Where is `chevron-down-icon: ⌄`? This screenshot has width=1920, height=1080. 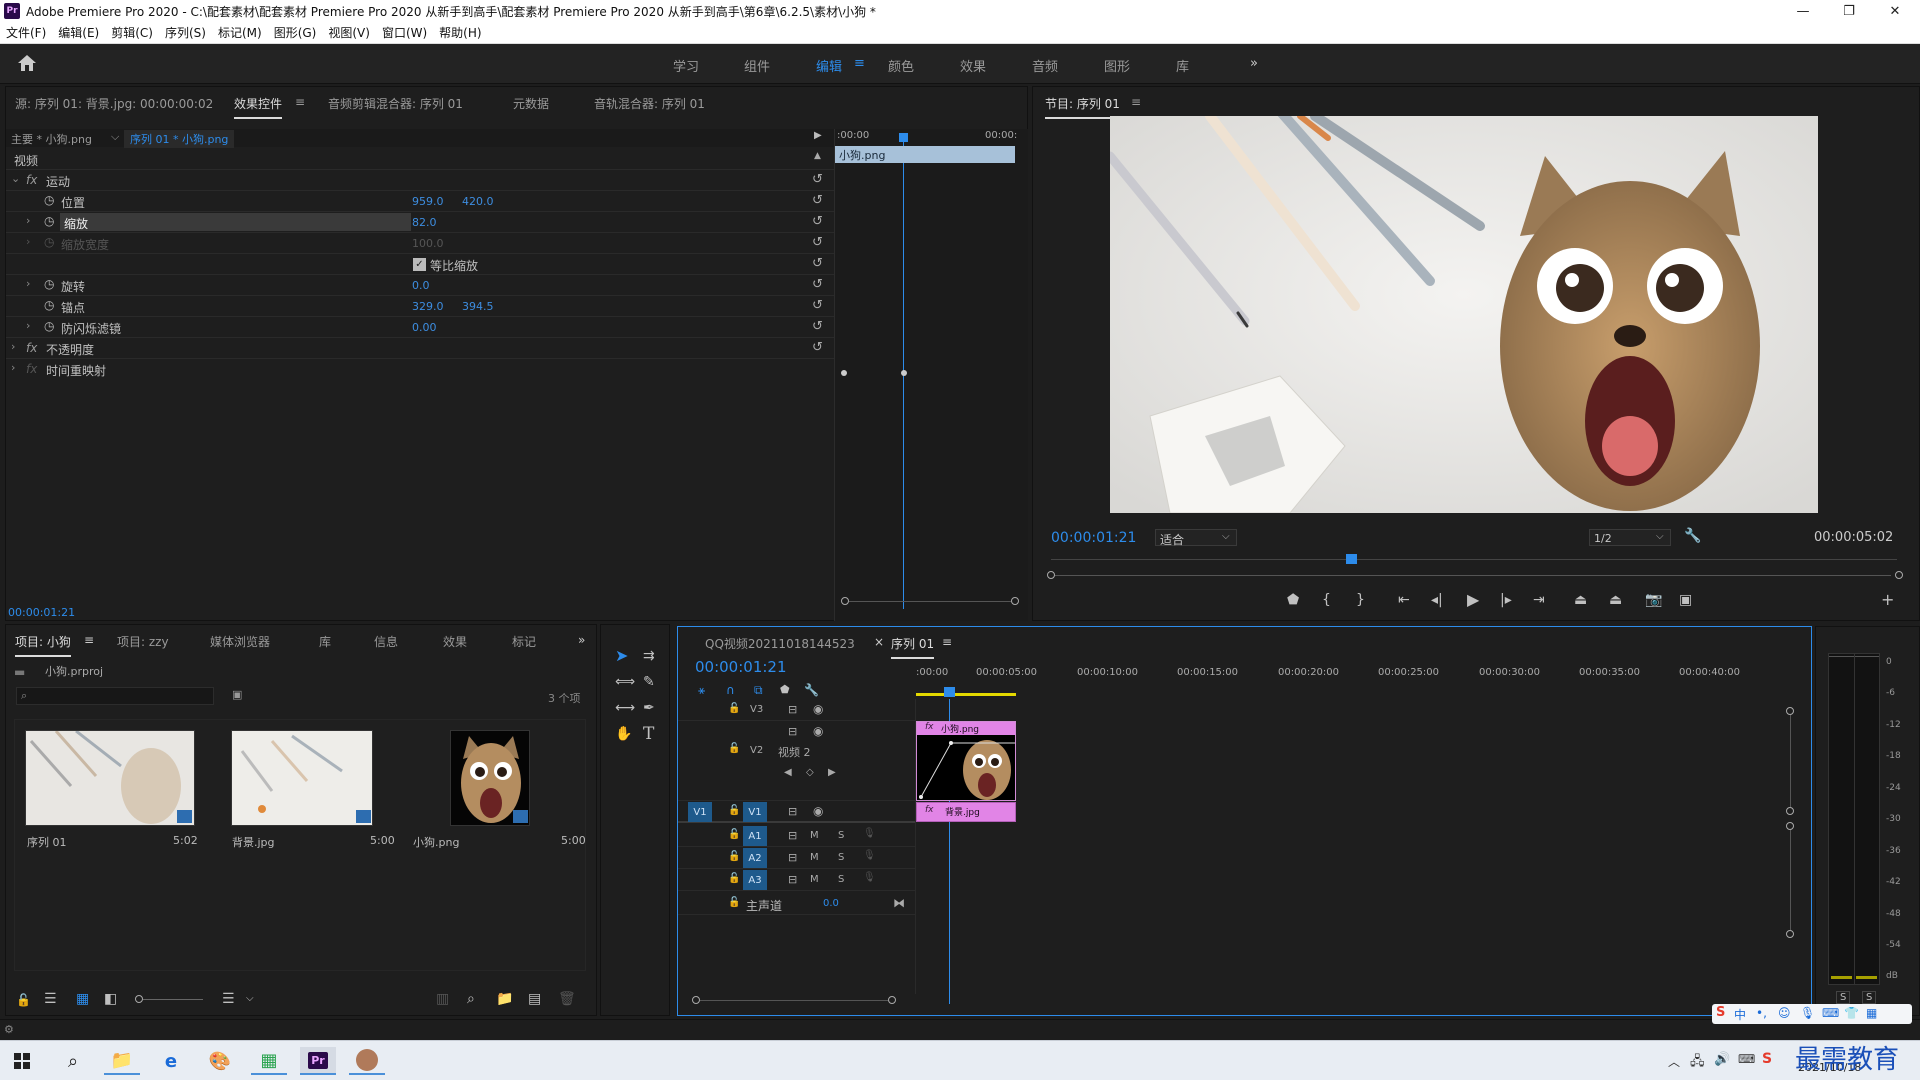
chevron-down-icon: ⌄ is located at coordinates (15, 178).